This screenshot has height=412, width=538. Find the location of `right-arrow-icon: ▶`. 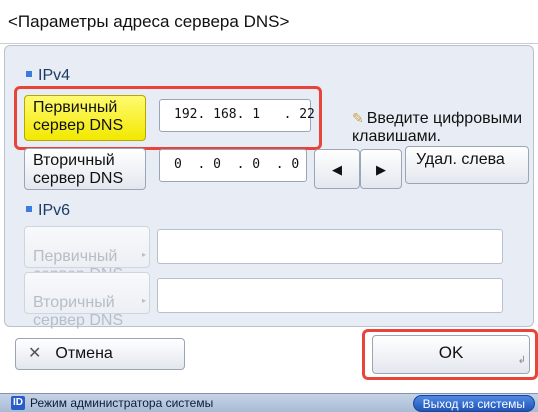

right-arrow-icon: ▶ is located at coordinates (381, 169).